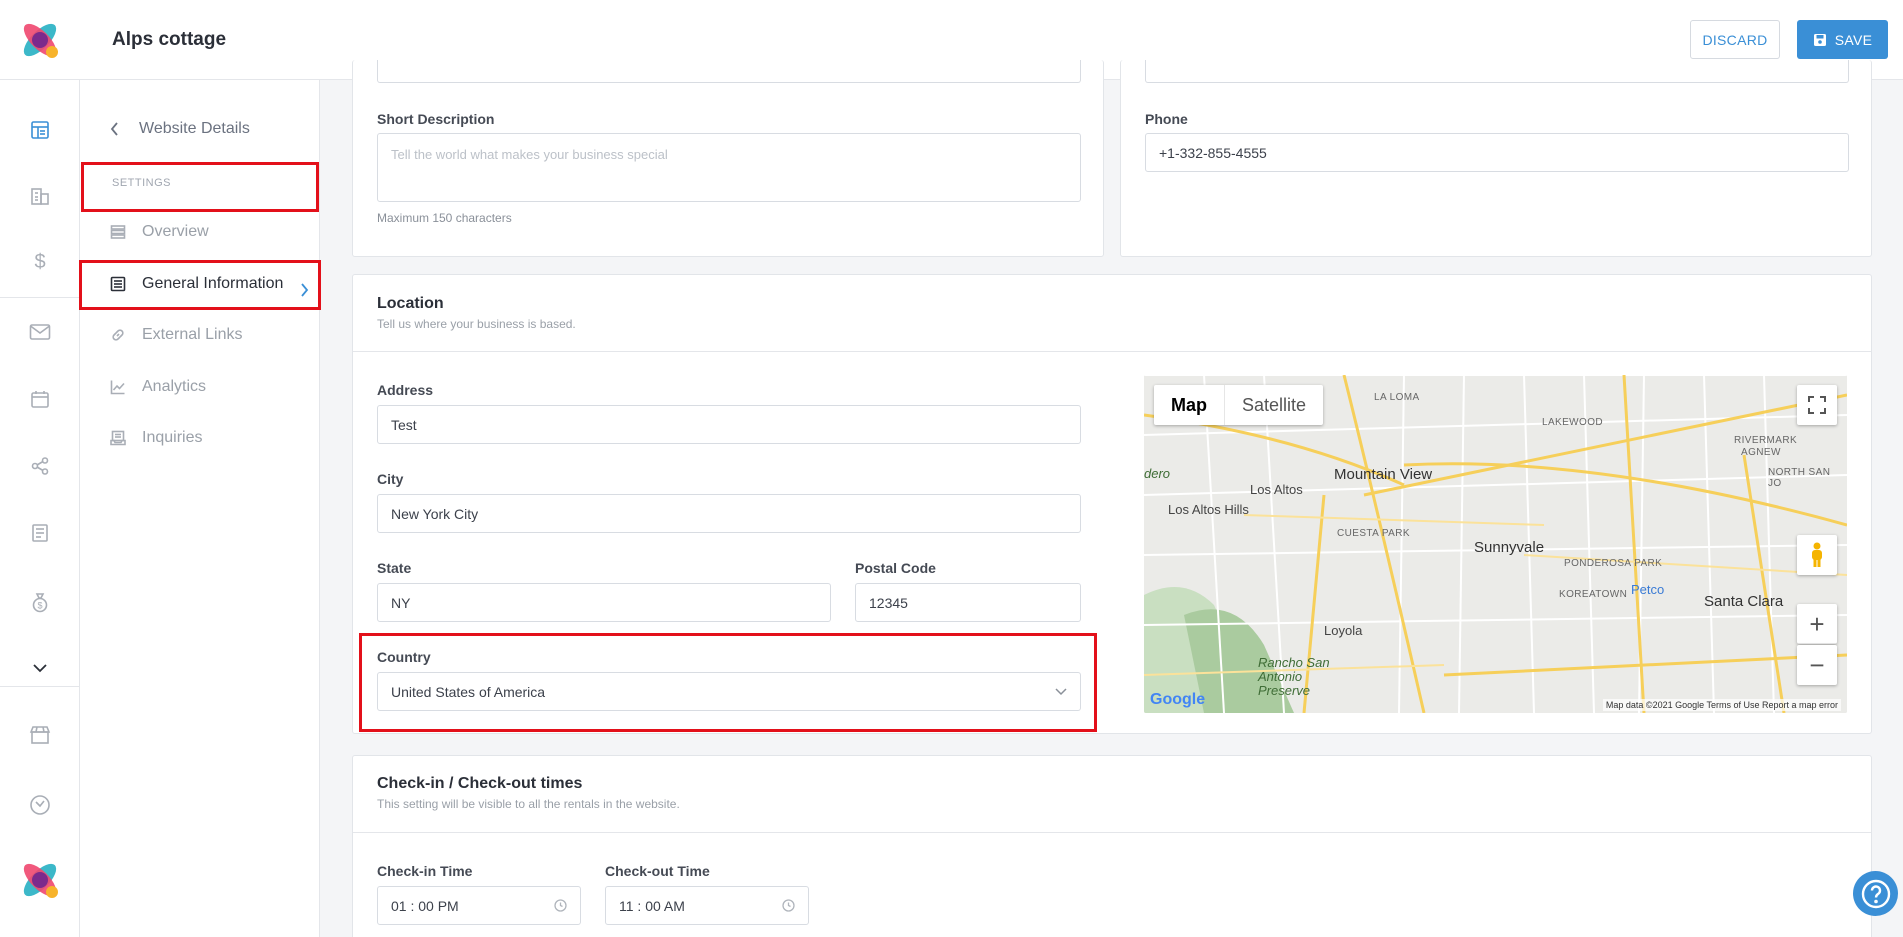 The image size is (1903, 937). Describe the element at coordinates (425, 905) in the screenshot. I see `checkin-time-value: 01 : 00 PM` at that location.